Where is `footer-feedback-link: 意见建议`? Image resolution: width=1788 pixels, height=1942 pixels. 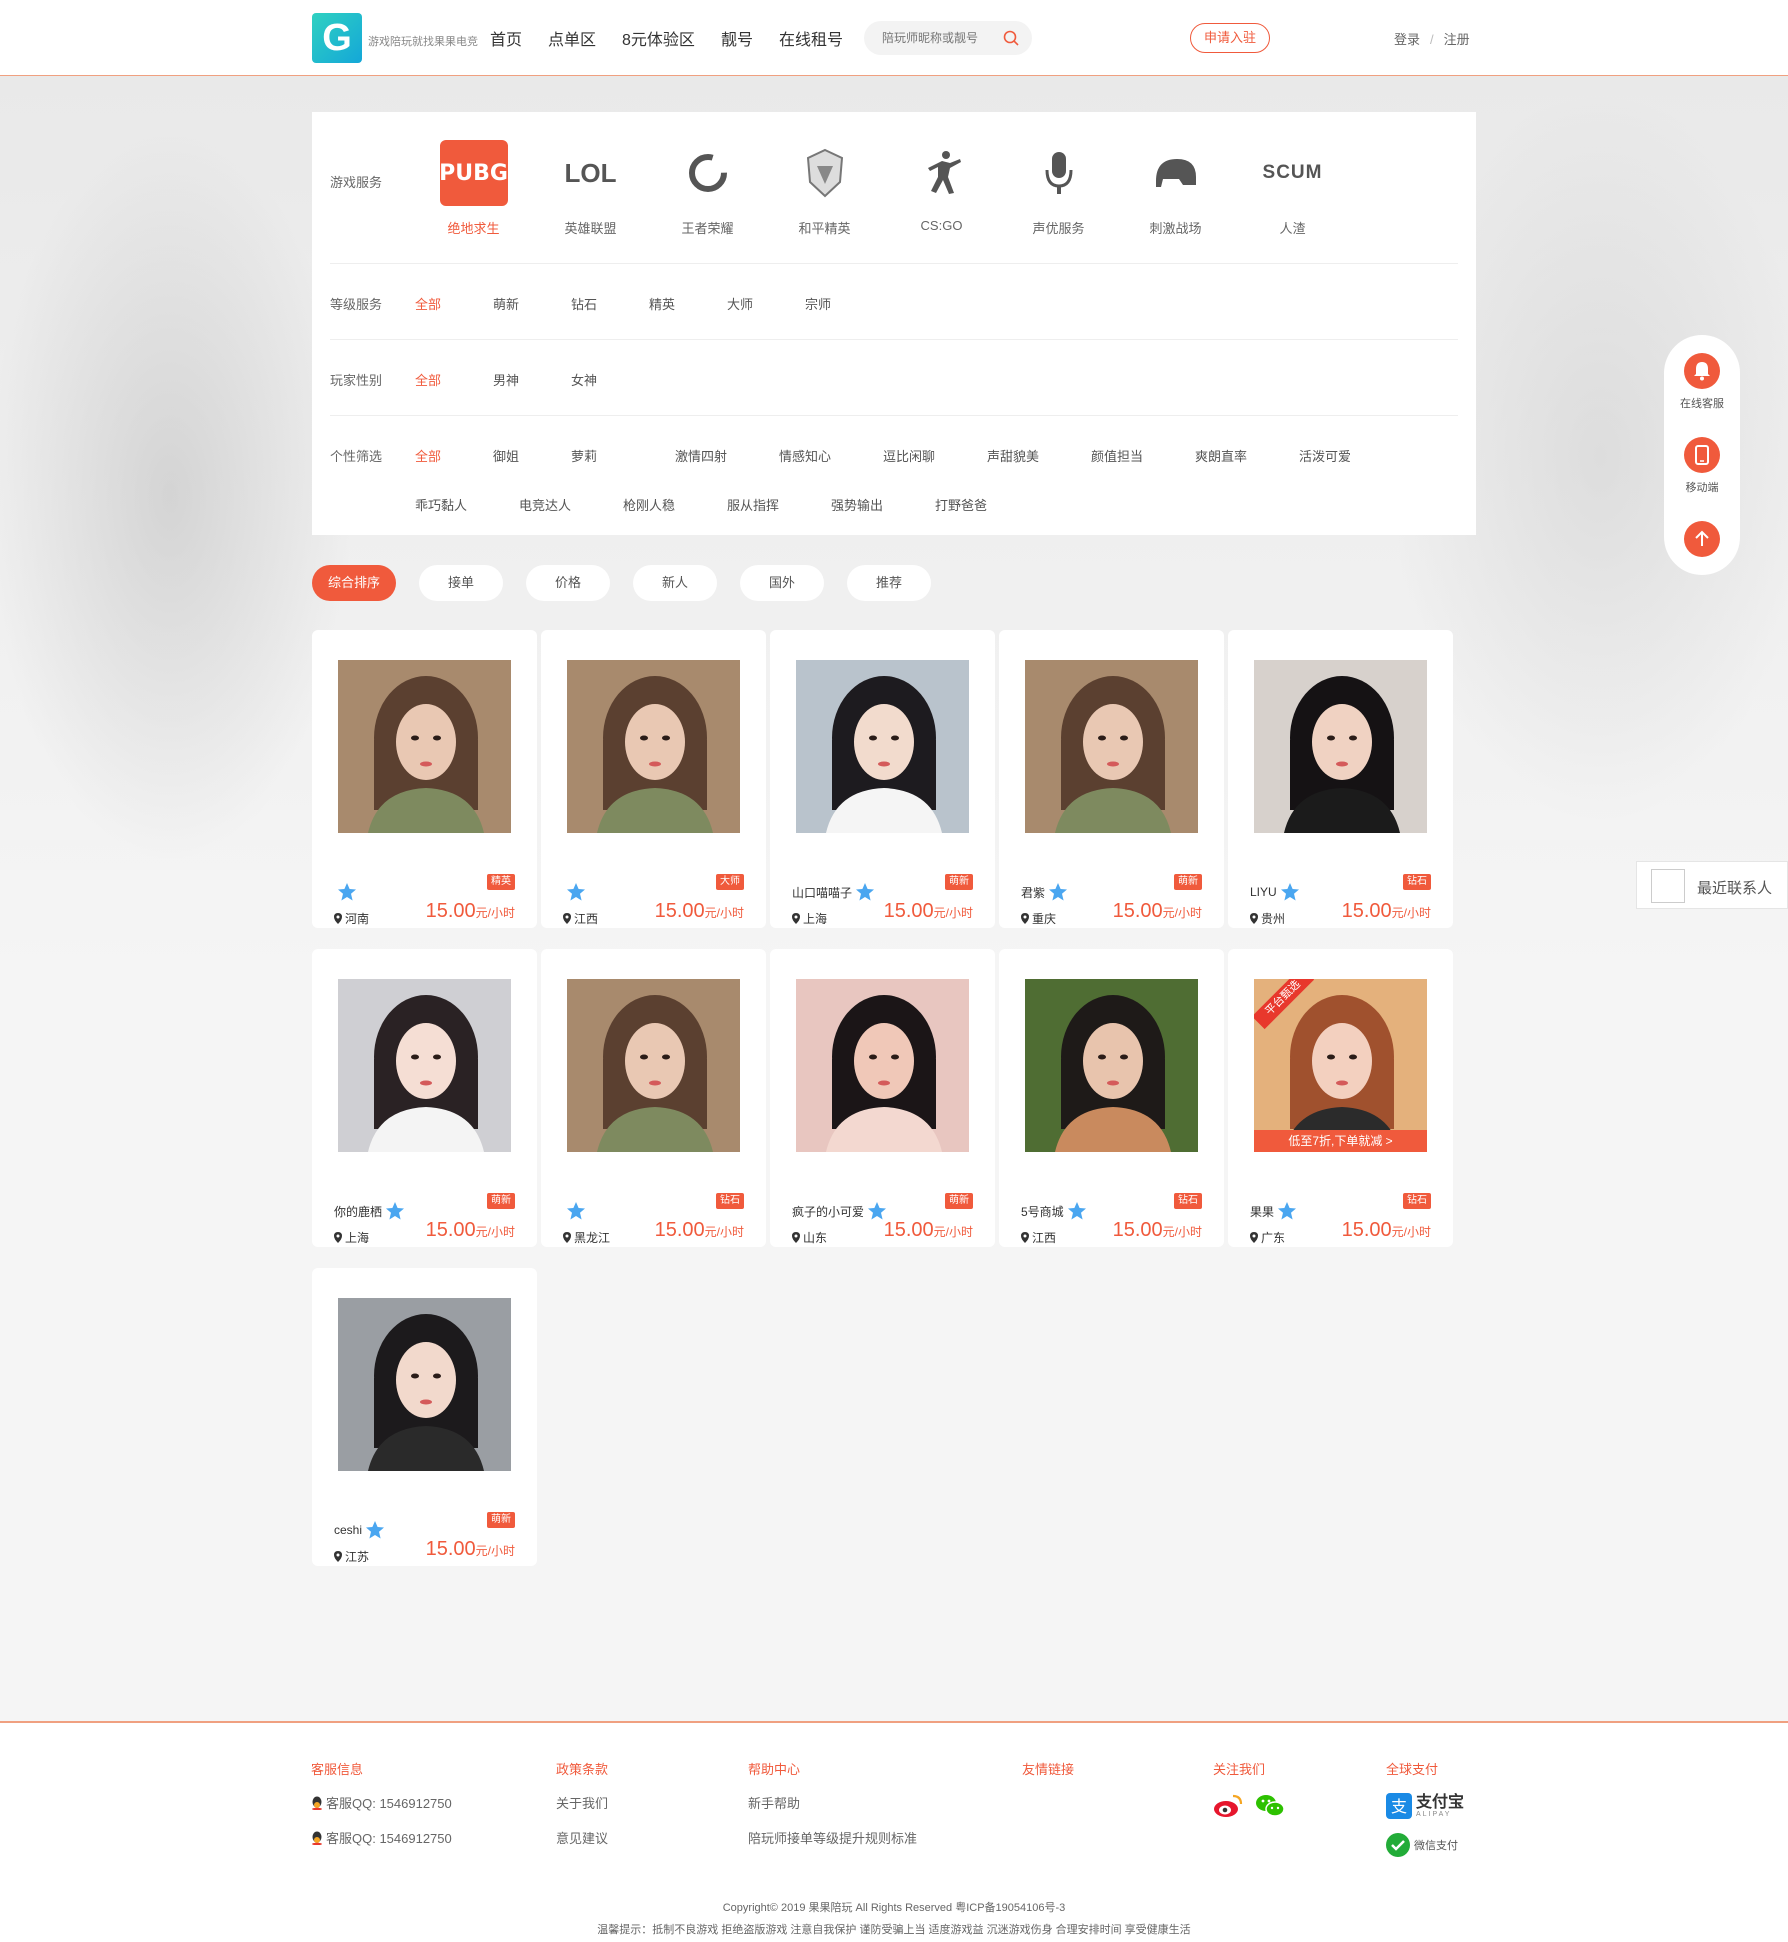 footer-feedback-link: 意见建议 is located at coordinates (582, 1837).